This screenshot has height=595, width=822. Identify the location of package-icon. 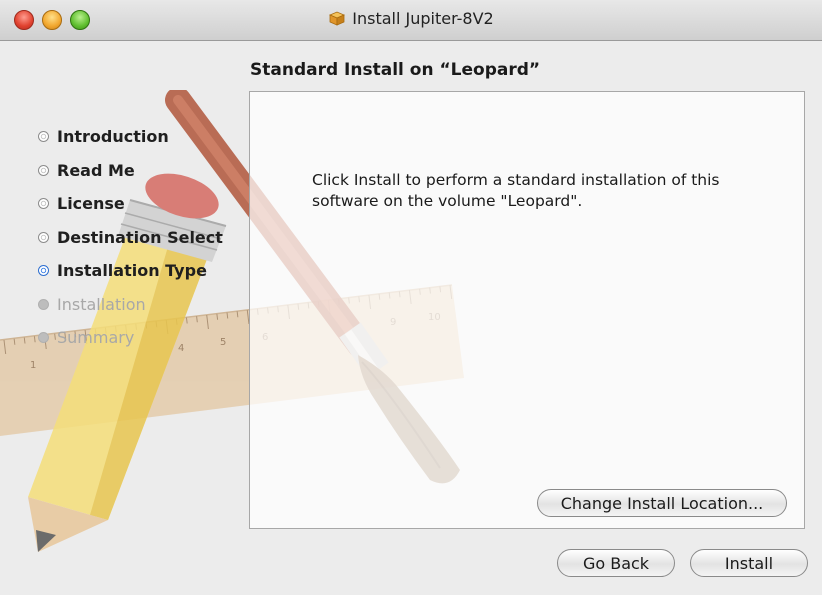
(337, 18).